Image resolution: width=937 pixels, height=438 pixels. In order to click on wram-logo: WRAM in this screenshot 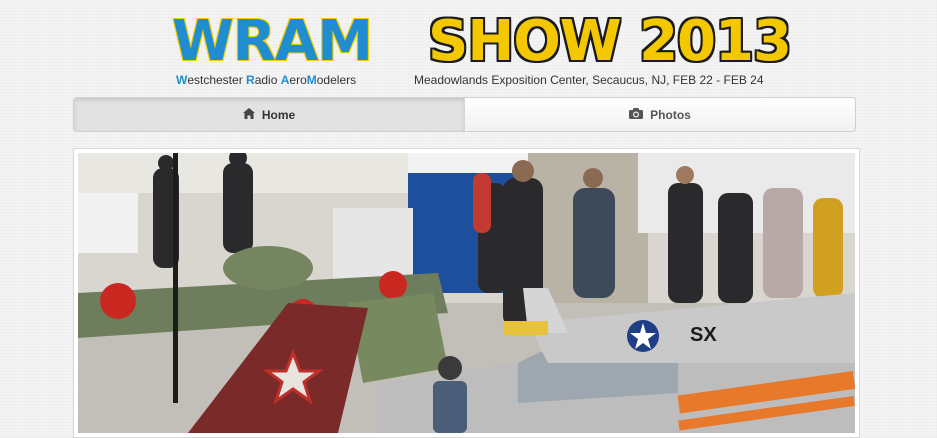, I will do `click(272, 42)`.